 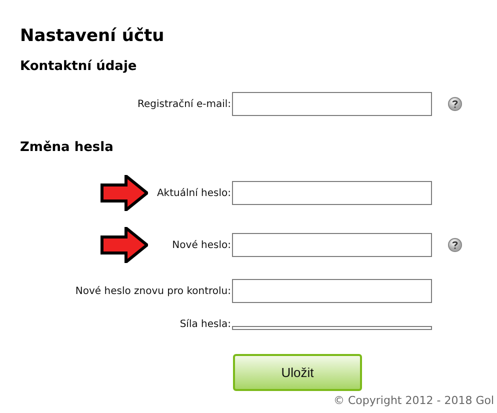 What do you see at coordinates (414, 400) in the screenshot?
I see `copyright-text: © Copyright 2012 - 2018 Gol` at bounding box center [414, 400].